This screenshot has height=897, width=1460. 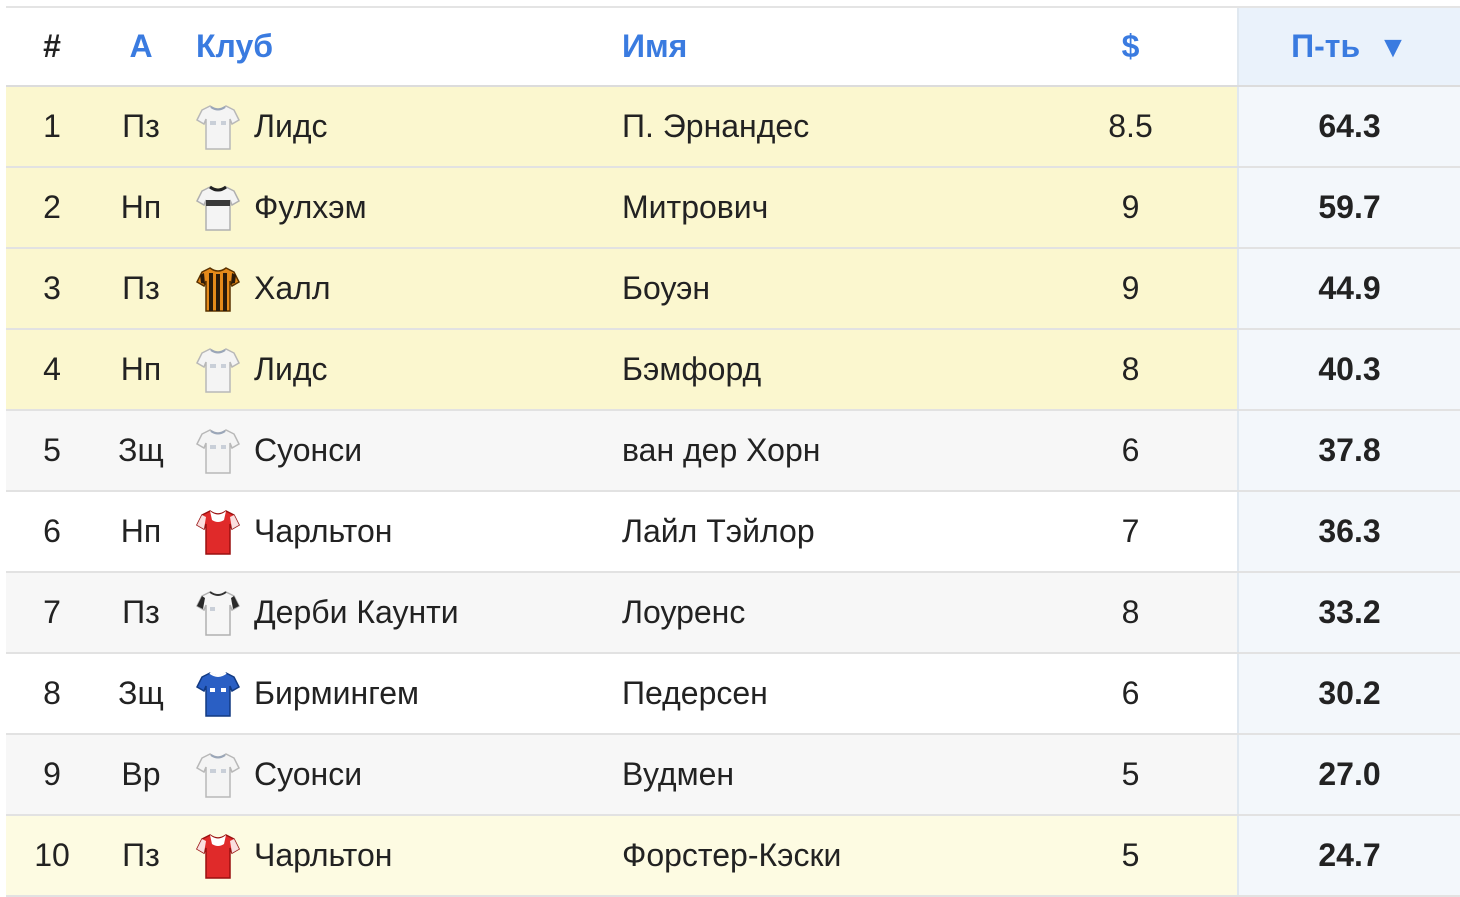 I want to click on table-row: 4 Нп Лидс Бэмфорд 8 40.3, so click(x=733, y=370).